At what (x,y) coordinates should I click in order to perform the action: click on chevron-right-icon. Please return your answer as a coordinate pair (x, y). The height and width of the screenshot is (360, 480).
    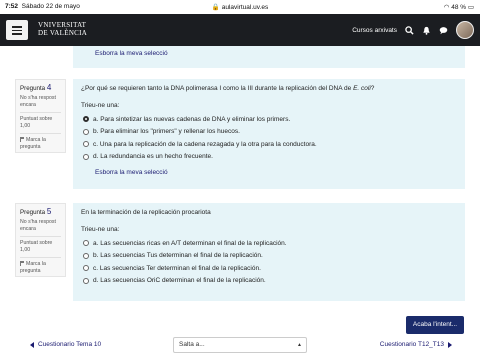
    Looking at the image, I should click on (450, 344).